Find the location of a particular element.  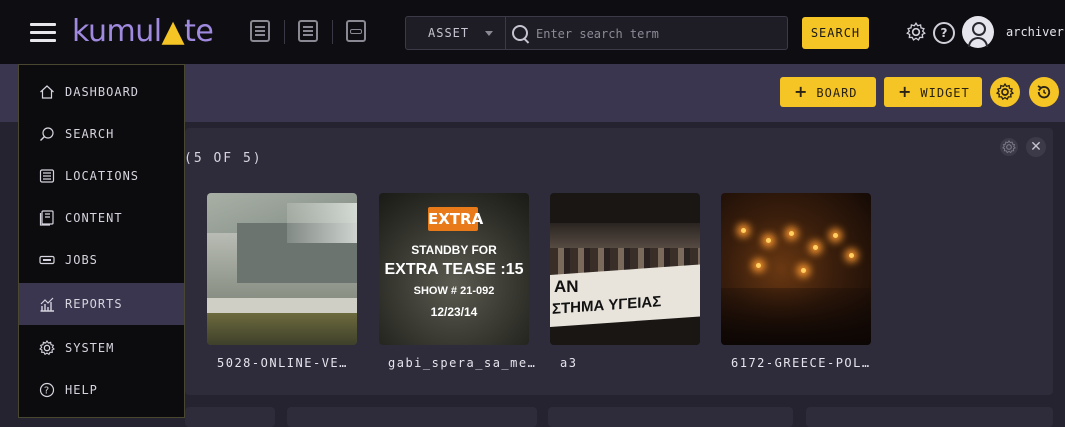

refresh-button is located at coordinates (1044, 92).